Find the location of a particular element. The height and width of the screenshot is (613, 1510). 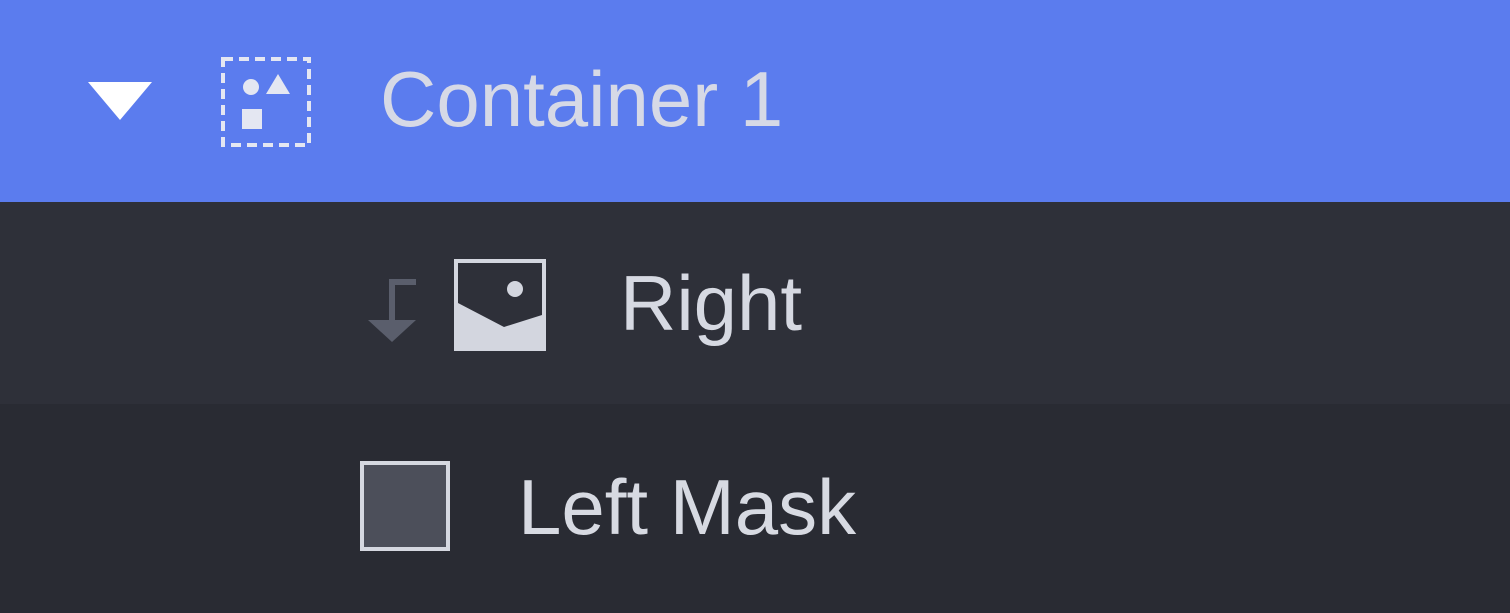

rectangle-shape-icon is located at coordinates (405, 506).